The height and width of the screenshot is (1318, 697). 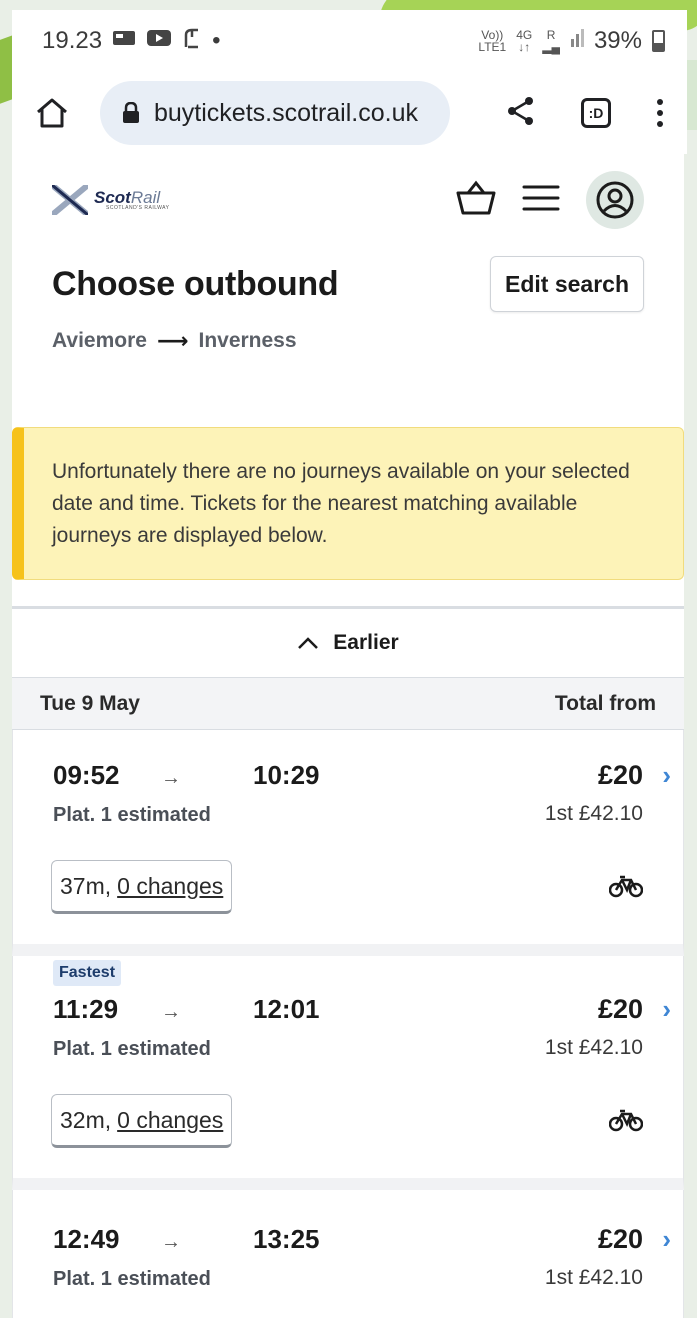 What do you see at coordinates (86, 885) in the screenshot?
I see `journey-duration: 37m,` at bounding box center [86, 885].